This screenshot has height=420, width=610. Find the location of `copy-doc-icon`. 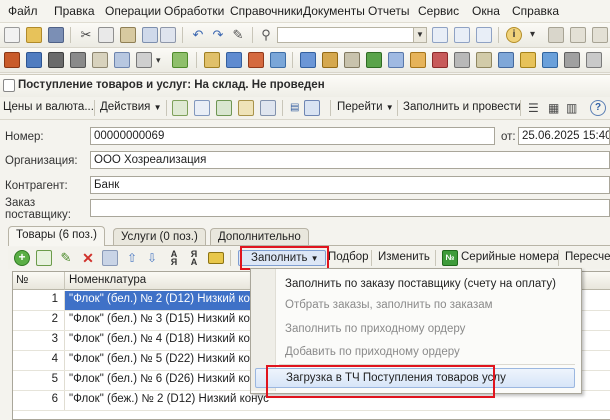

copy-doc-icon is located at coordinates (246, 108).